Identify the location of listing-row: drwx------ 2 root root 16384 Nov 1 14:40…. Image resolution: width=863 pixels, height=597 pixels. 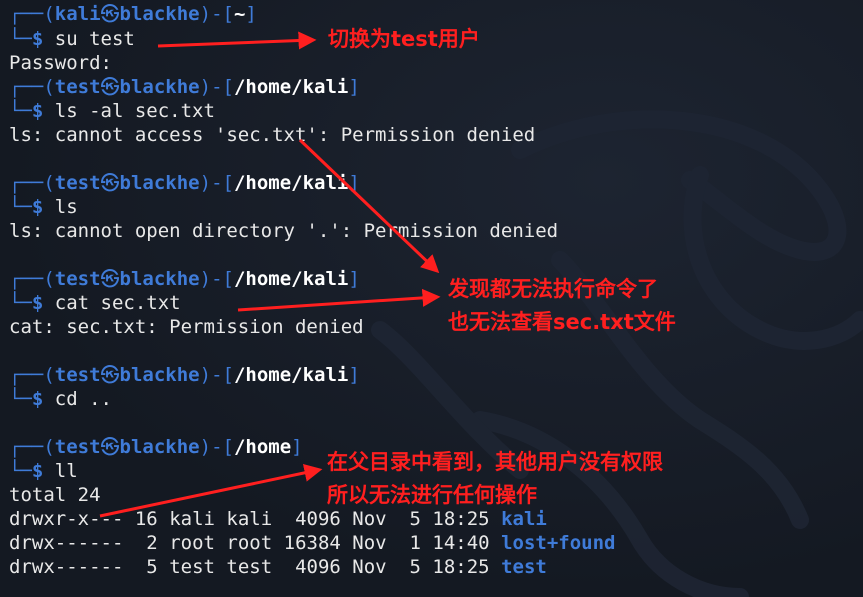
(312, 543).